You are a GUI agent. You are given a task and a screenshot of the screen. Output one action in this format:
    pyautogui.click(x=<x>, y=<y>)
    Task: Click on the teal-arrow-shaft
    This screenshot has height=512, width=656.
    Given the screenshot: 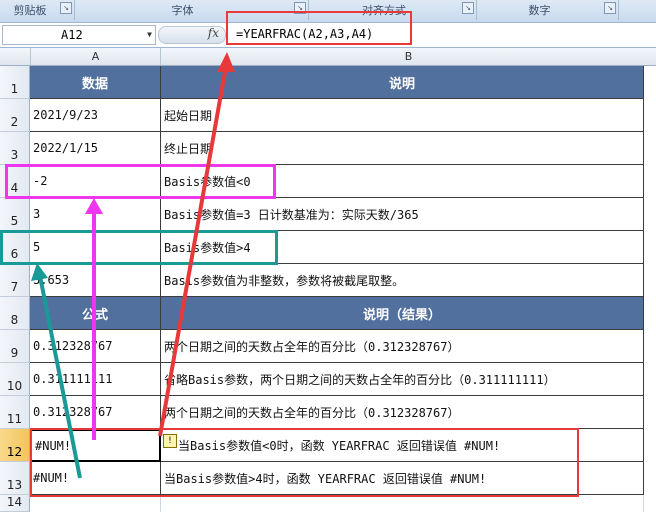 What is the action you would take?
    pyautogui.click(x=60, y=377)
    